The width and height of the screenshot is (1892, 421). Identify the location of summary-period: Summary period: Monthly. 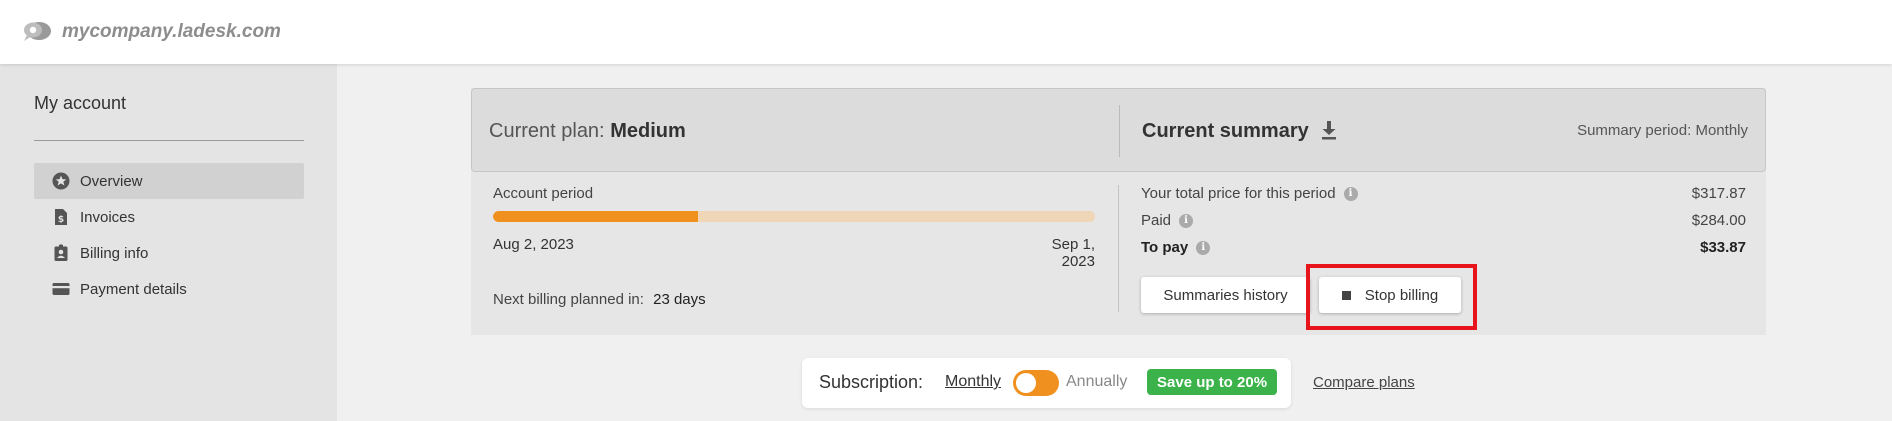
(1662, 130).